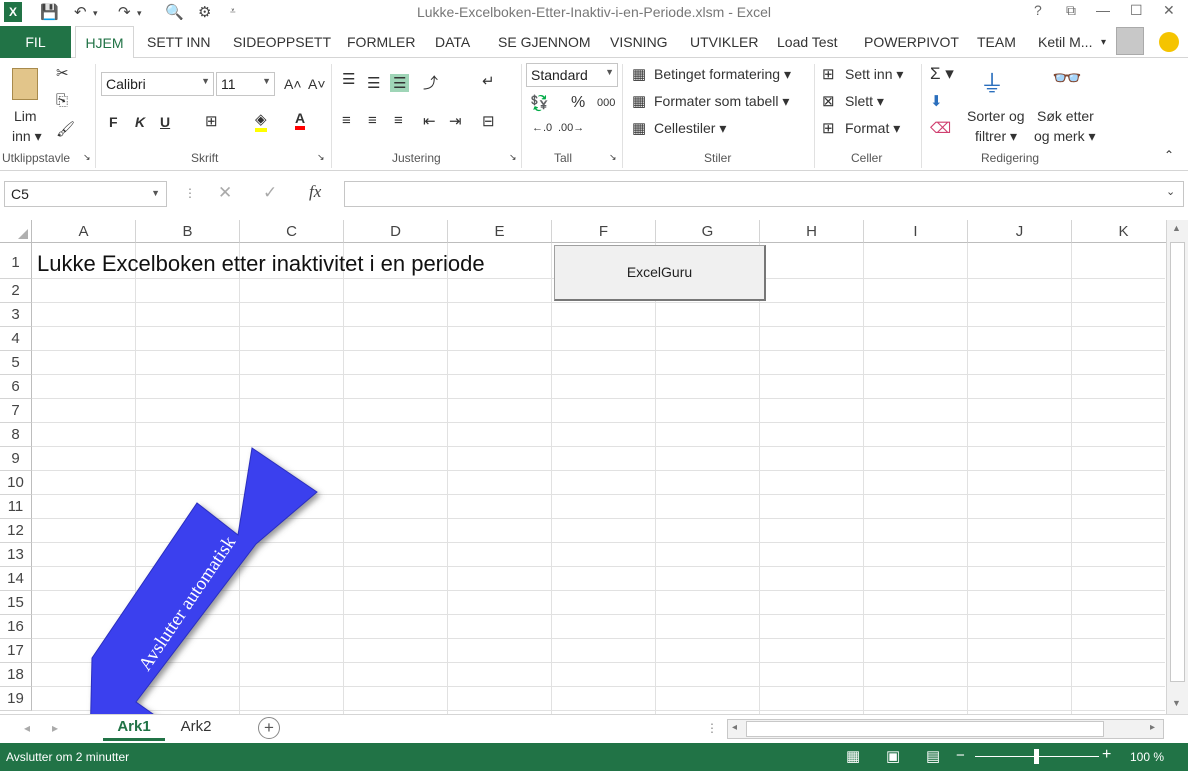  What do you see at coordinates (27, 728) in the screenshot?
I see `prev-sheet-icon: ◂` at bounding box center [27, 728].